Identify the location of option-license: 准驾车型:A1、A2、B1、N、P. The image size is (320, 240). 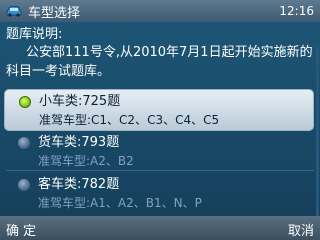
(120, 203).